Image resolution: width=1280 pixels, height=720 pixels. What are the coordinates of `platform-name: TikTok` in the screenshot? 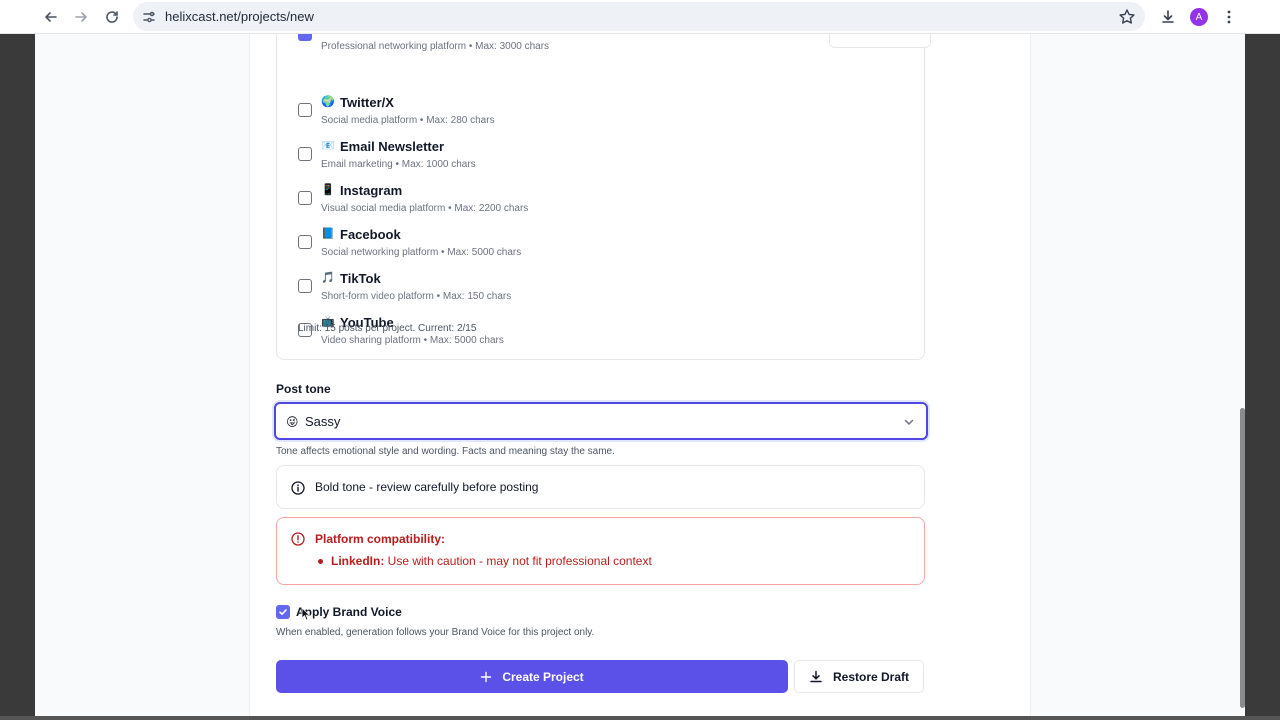 It's located at (360, 278).